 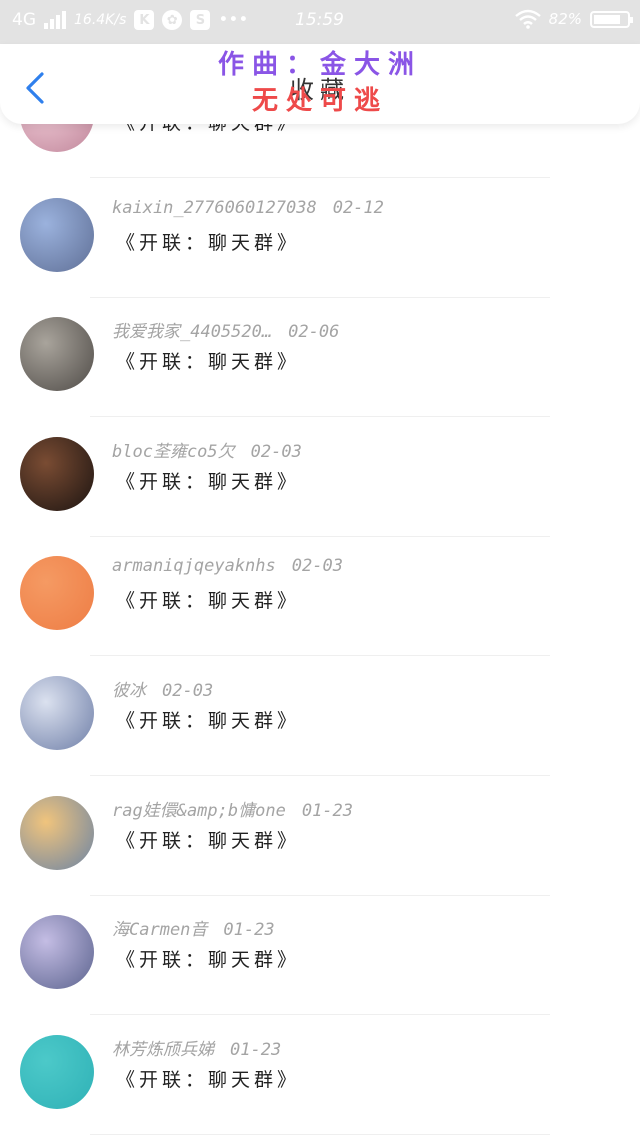 What do you see at coordinates (55, 20) in the screenshot?
I see `signal-icon` at bounding box center [55, 20].